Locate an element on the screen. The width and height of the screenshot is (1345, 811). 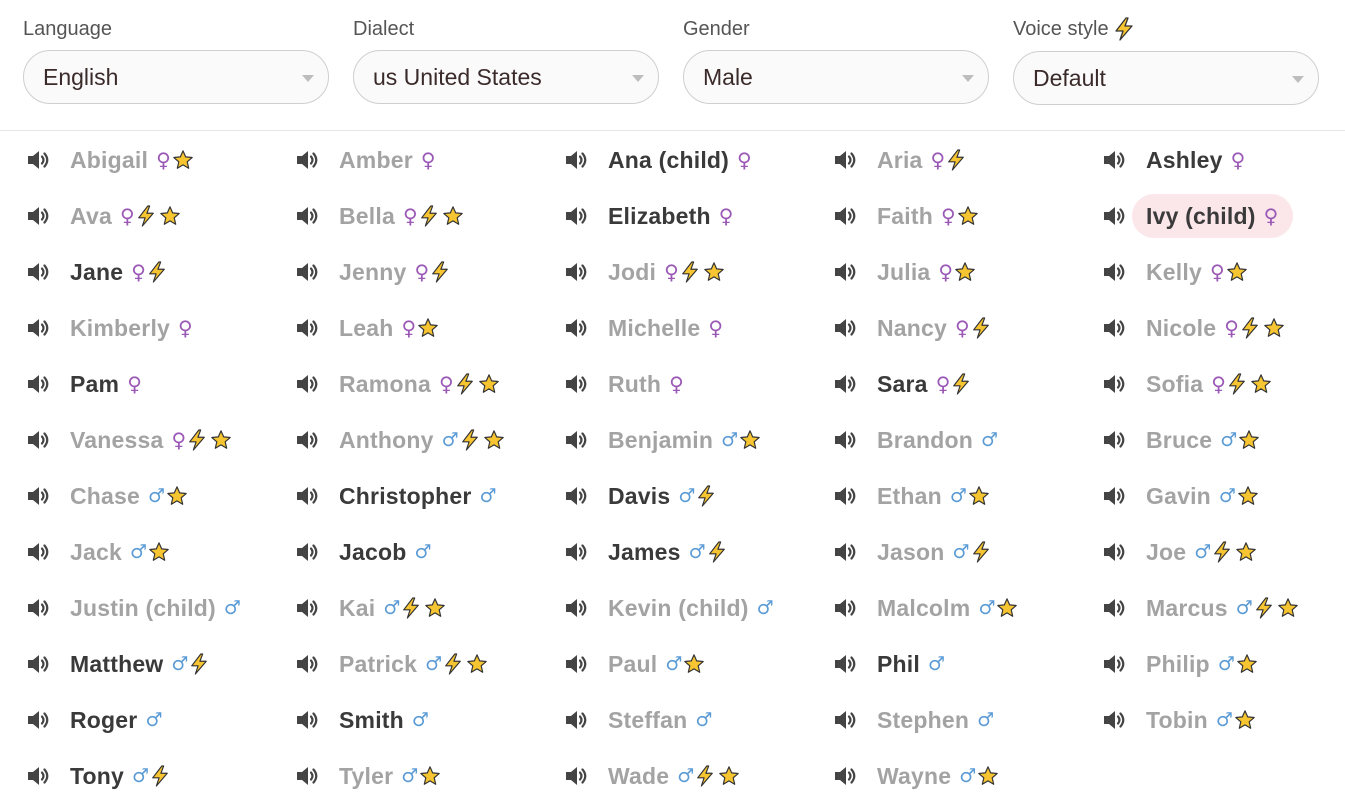
voice-item: Ivy (child) ♀ is located at coordinates (1197, 216).